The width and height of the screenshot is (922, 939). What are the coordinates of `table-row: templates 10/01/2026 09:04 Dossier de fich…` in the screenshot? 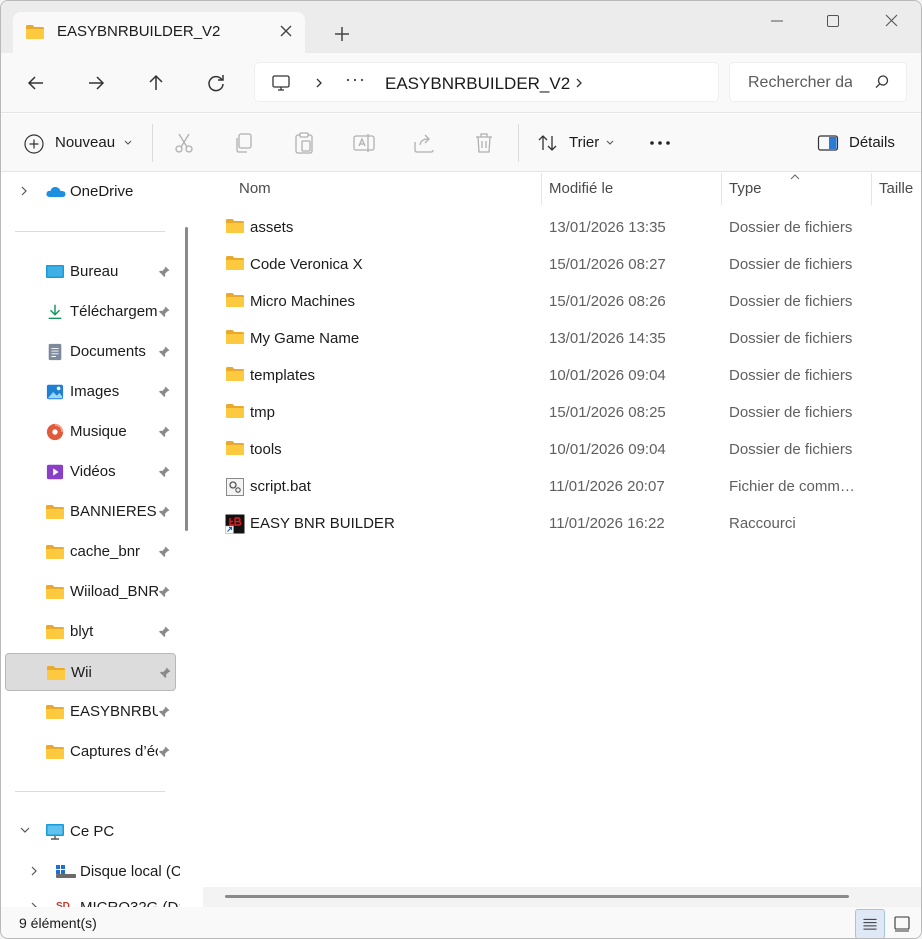 It's located at (567, 375).